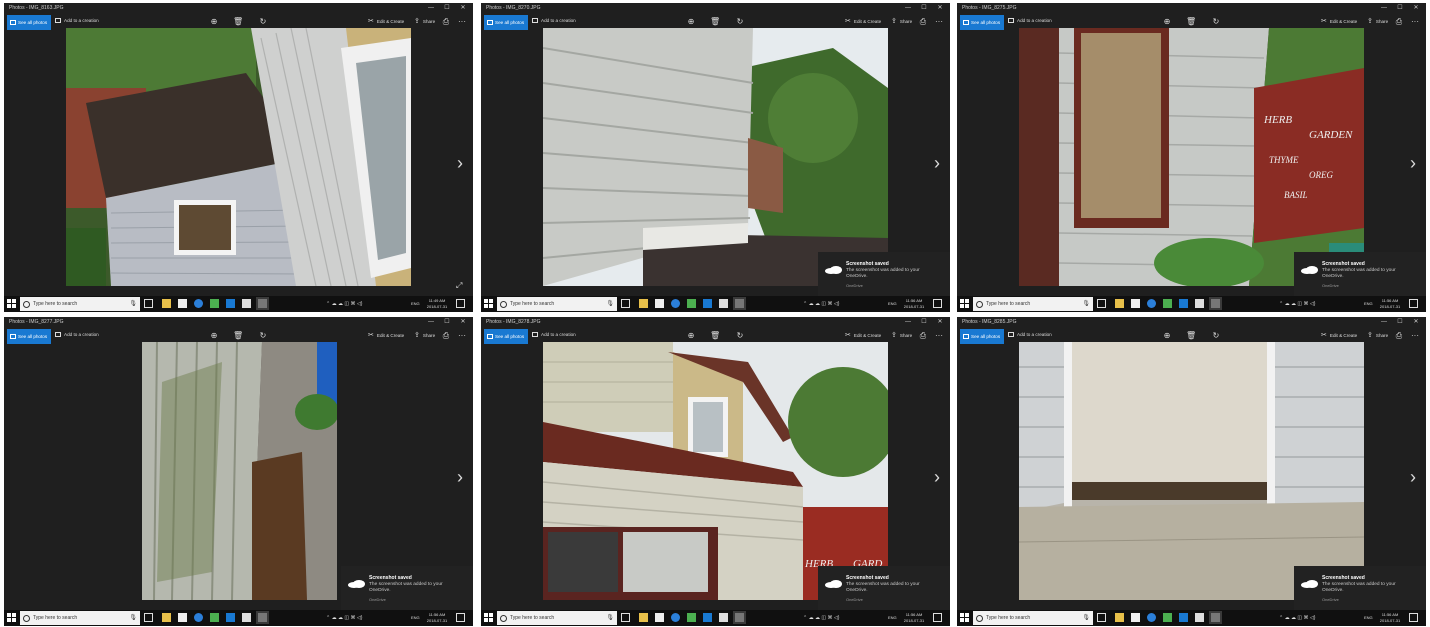 This screenshot has height=627, width=1430. Describe the element at coordinates (1416, 8) in the screenshot. I see `close-button: ✕` at that location.